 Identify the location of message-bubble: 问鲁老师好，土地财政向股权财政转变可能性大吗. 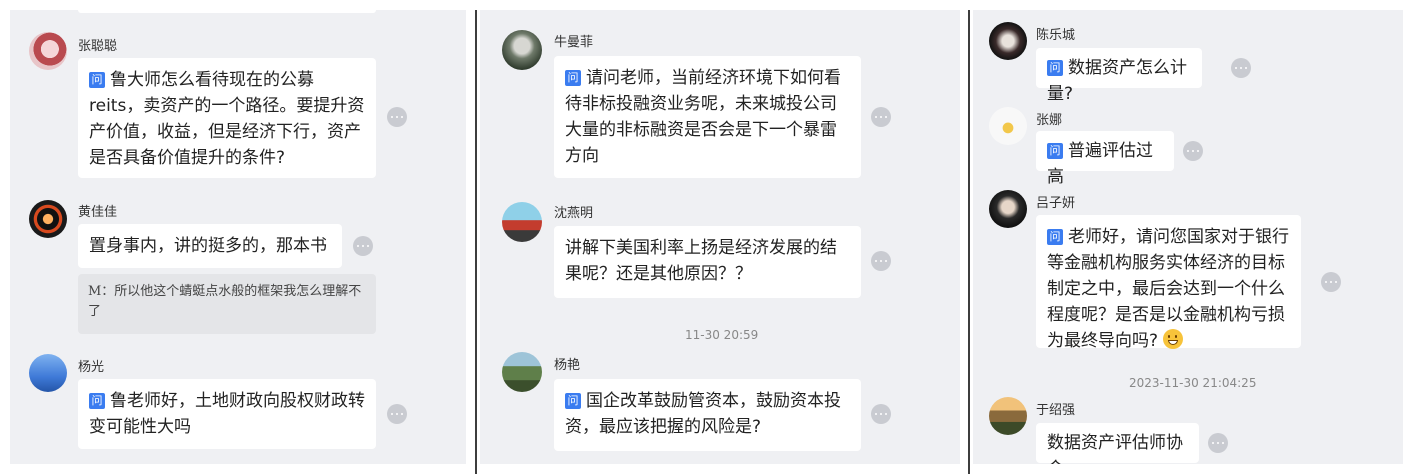
(227, 414).